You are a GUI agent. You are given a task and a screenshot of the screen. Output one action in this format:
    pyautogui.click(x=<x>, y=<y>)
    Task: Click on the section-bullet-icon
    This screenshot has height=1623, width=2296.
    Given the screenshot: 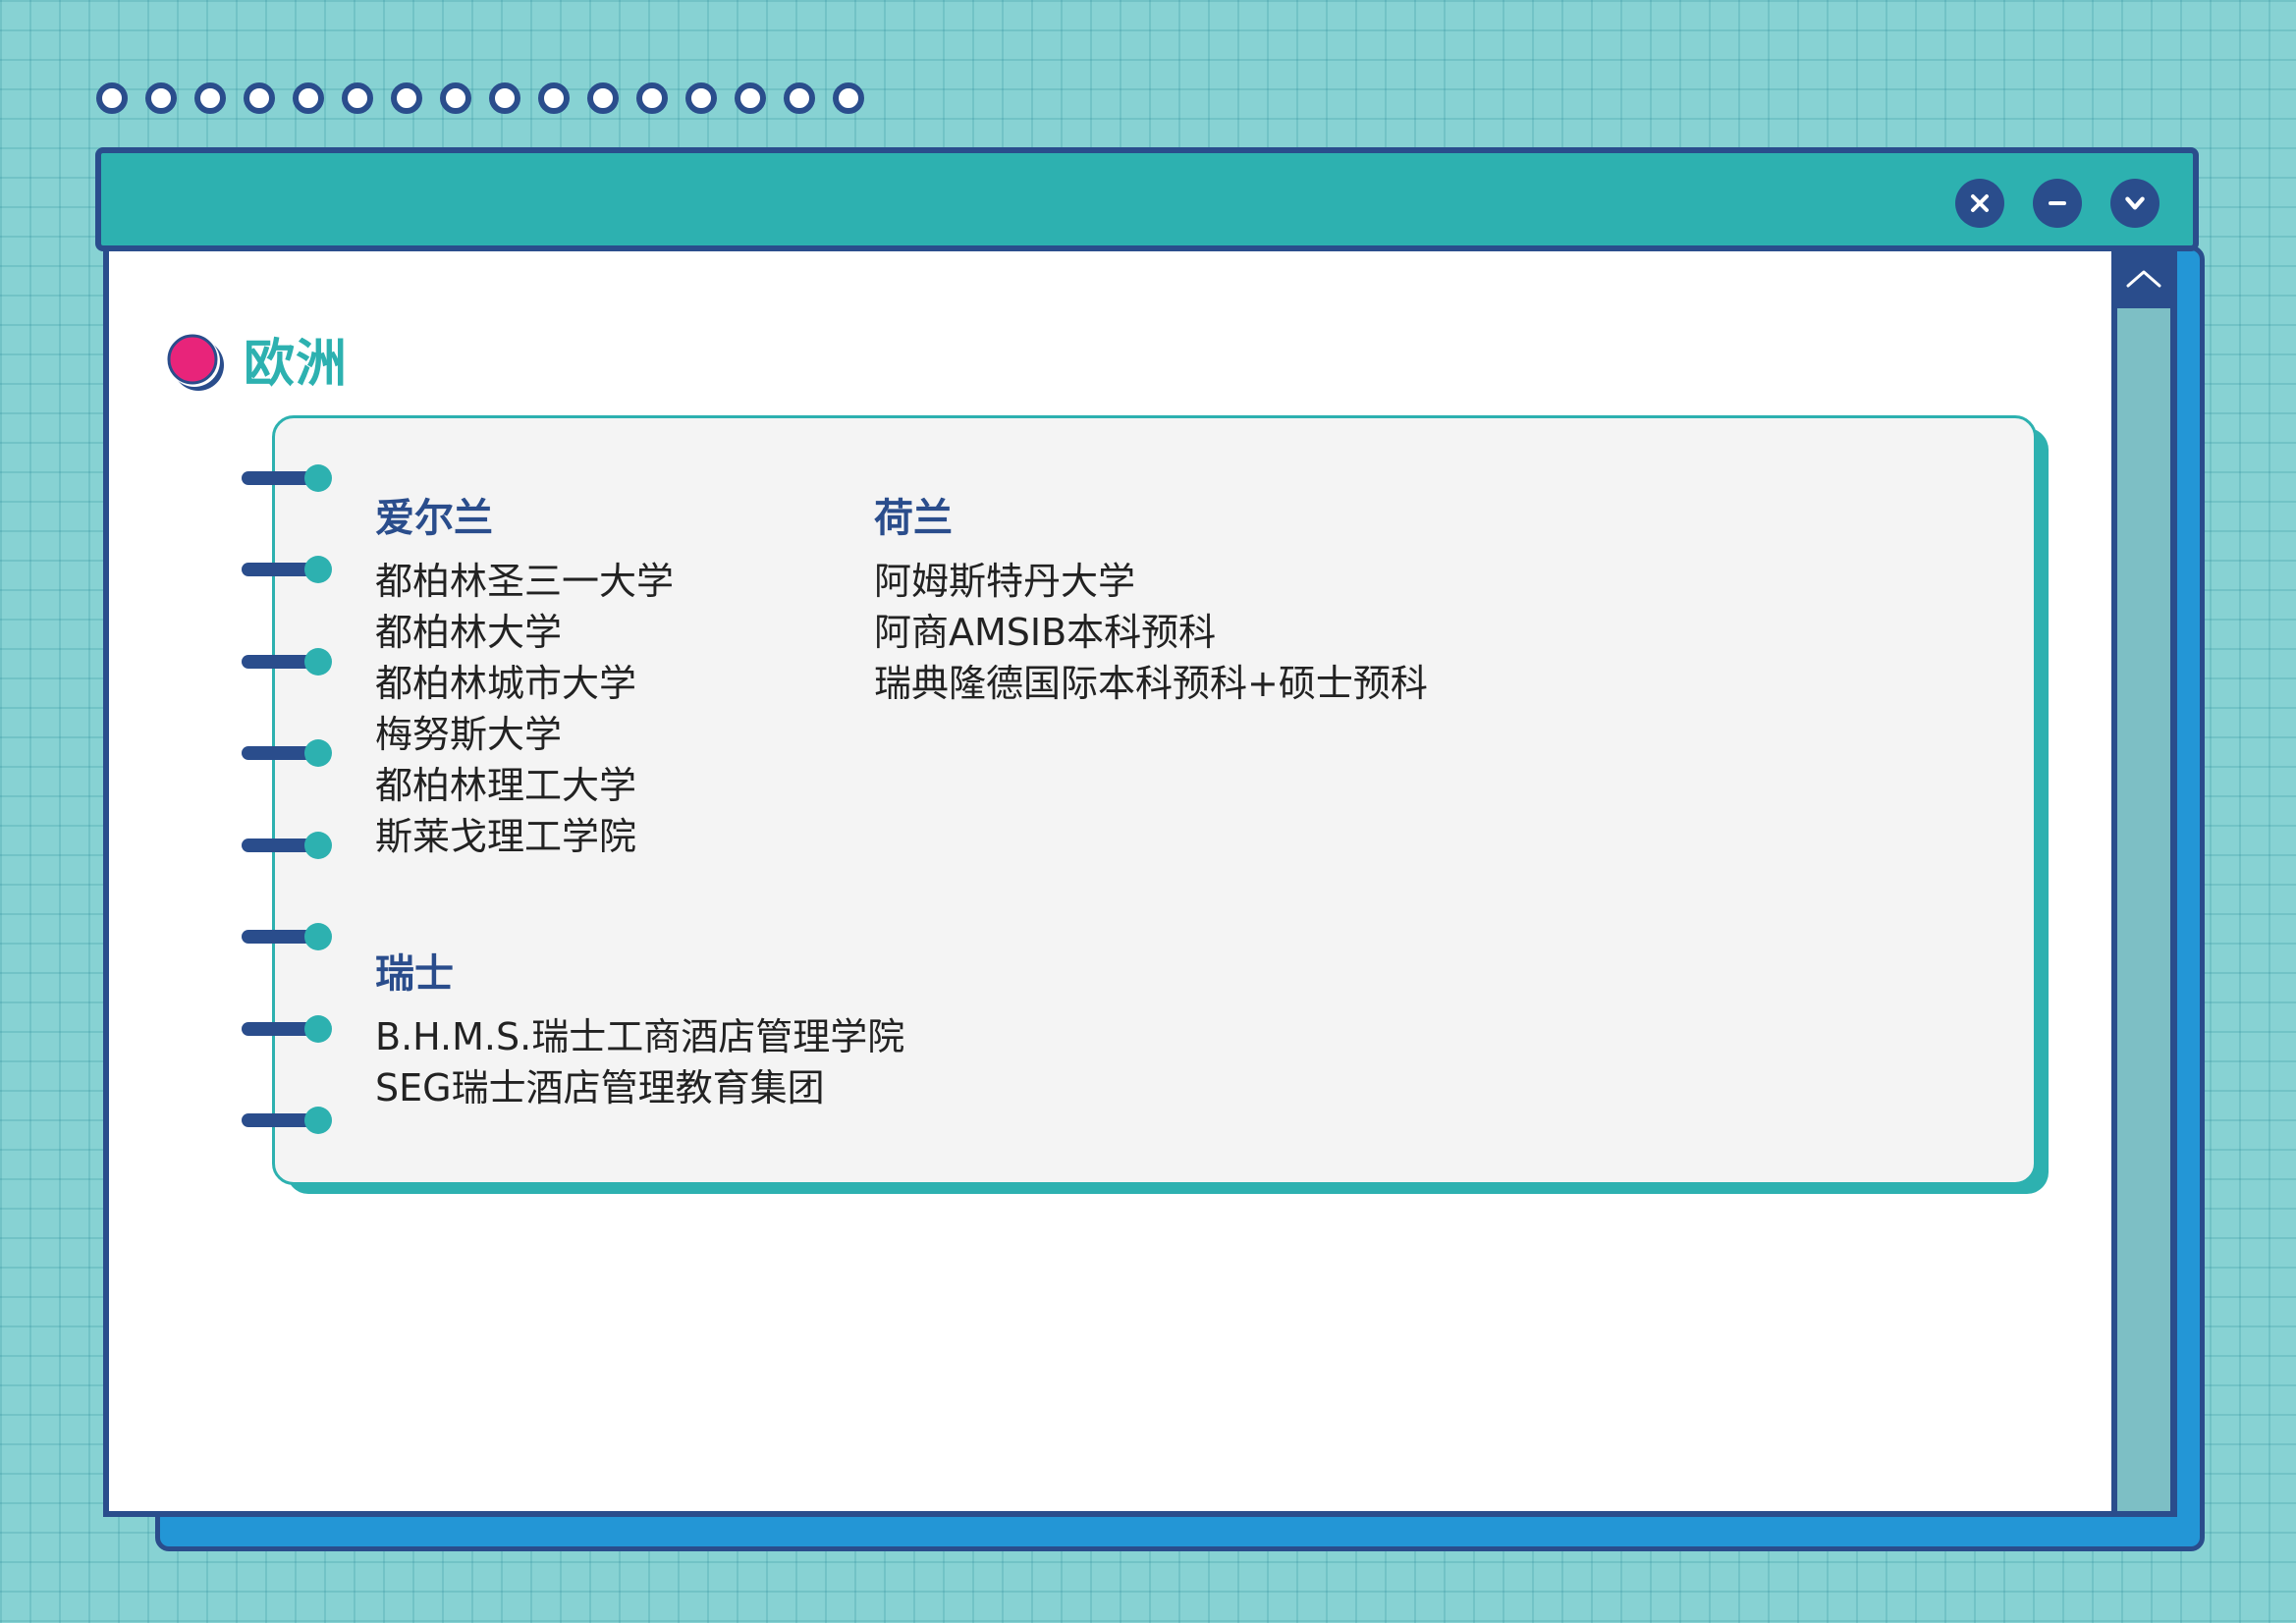 What is the action you would take?
    pyautogui.click(x=195, y=362)
    